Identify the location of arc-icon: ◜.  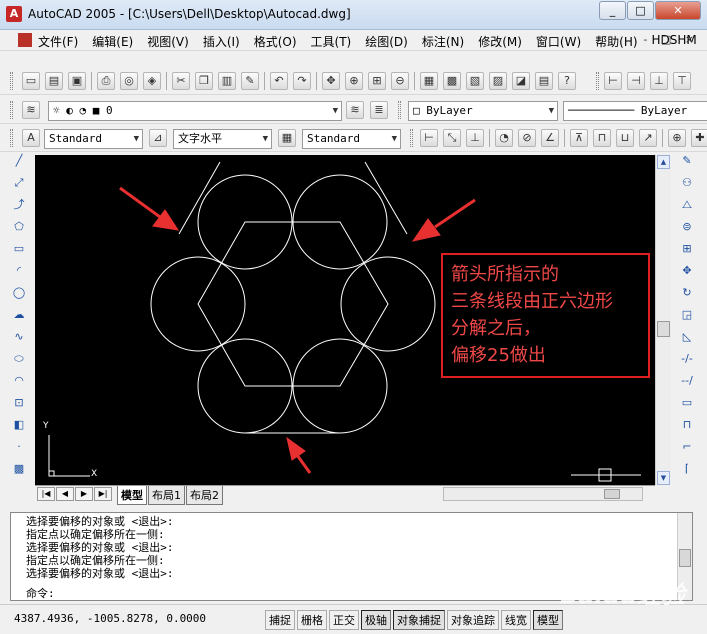
(19, 271).